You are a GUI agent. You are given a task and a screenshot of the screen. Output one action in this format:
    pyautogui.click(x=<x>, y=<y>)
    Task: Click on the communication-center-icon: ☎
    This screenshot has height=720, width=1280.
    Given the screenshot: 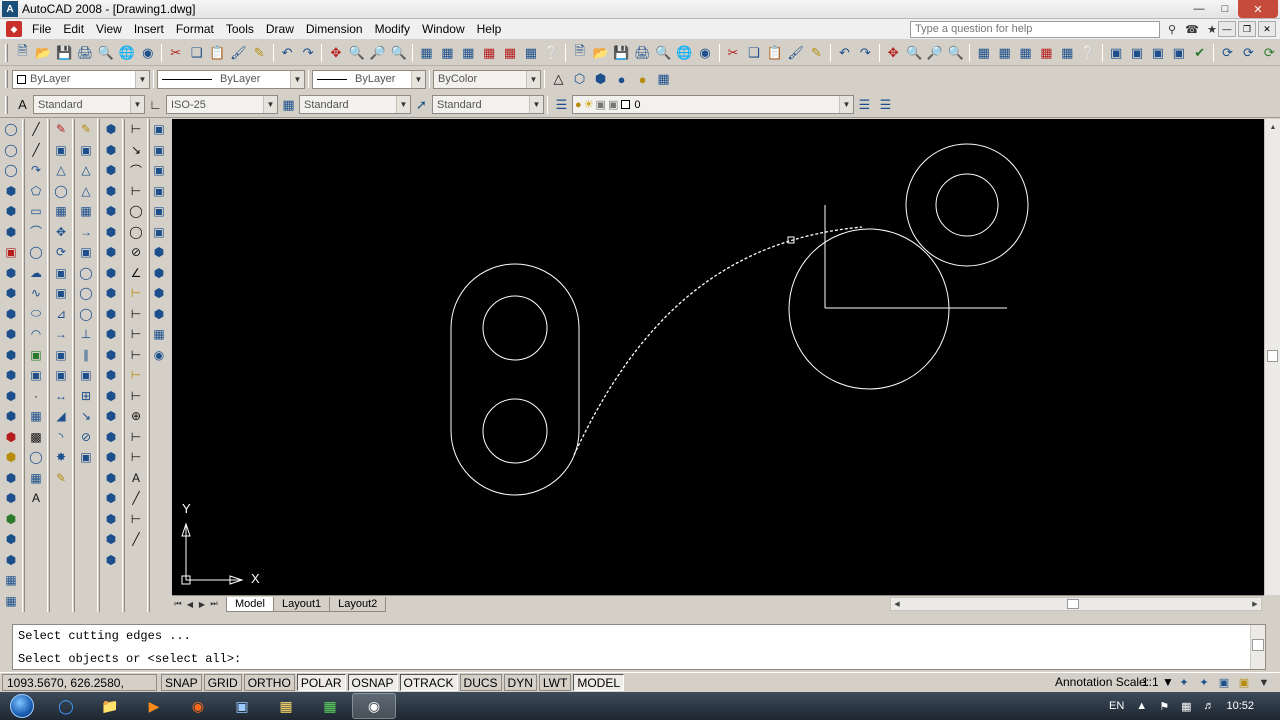 What is the action you would take?
    pyautogui.click(x=1192, y=29)
    